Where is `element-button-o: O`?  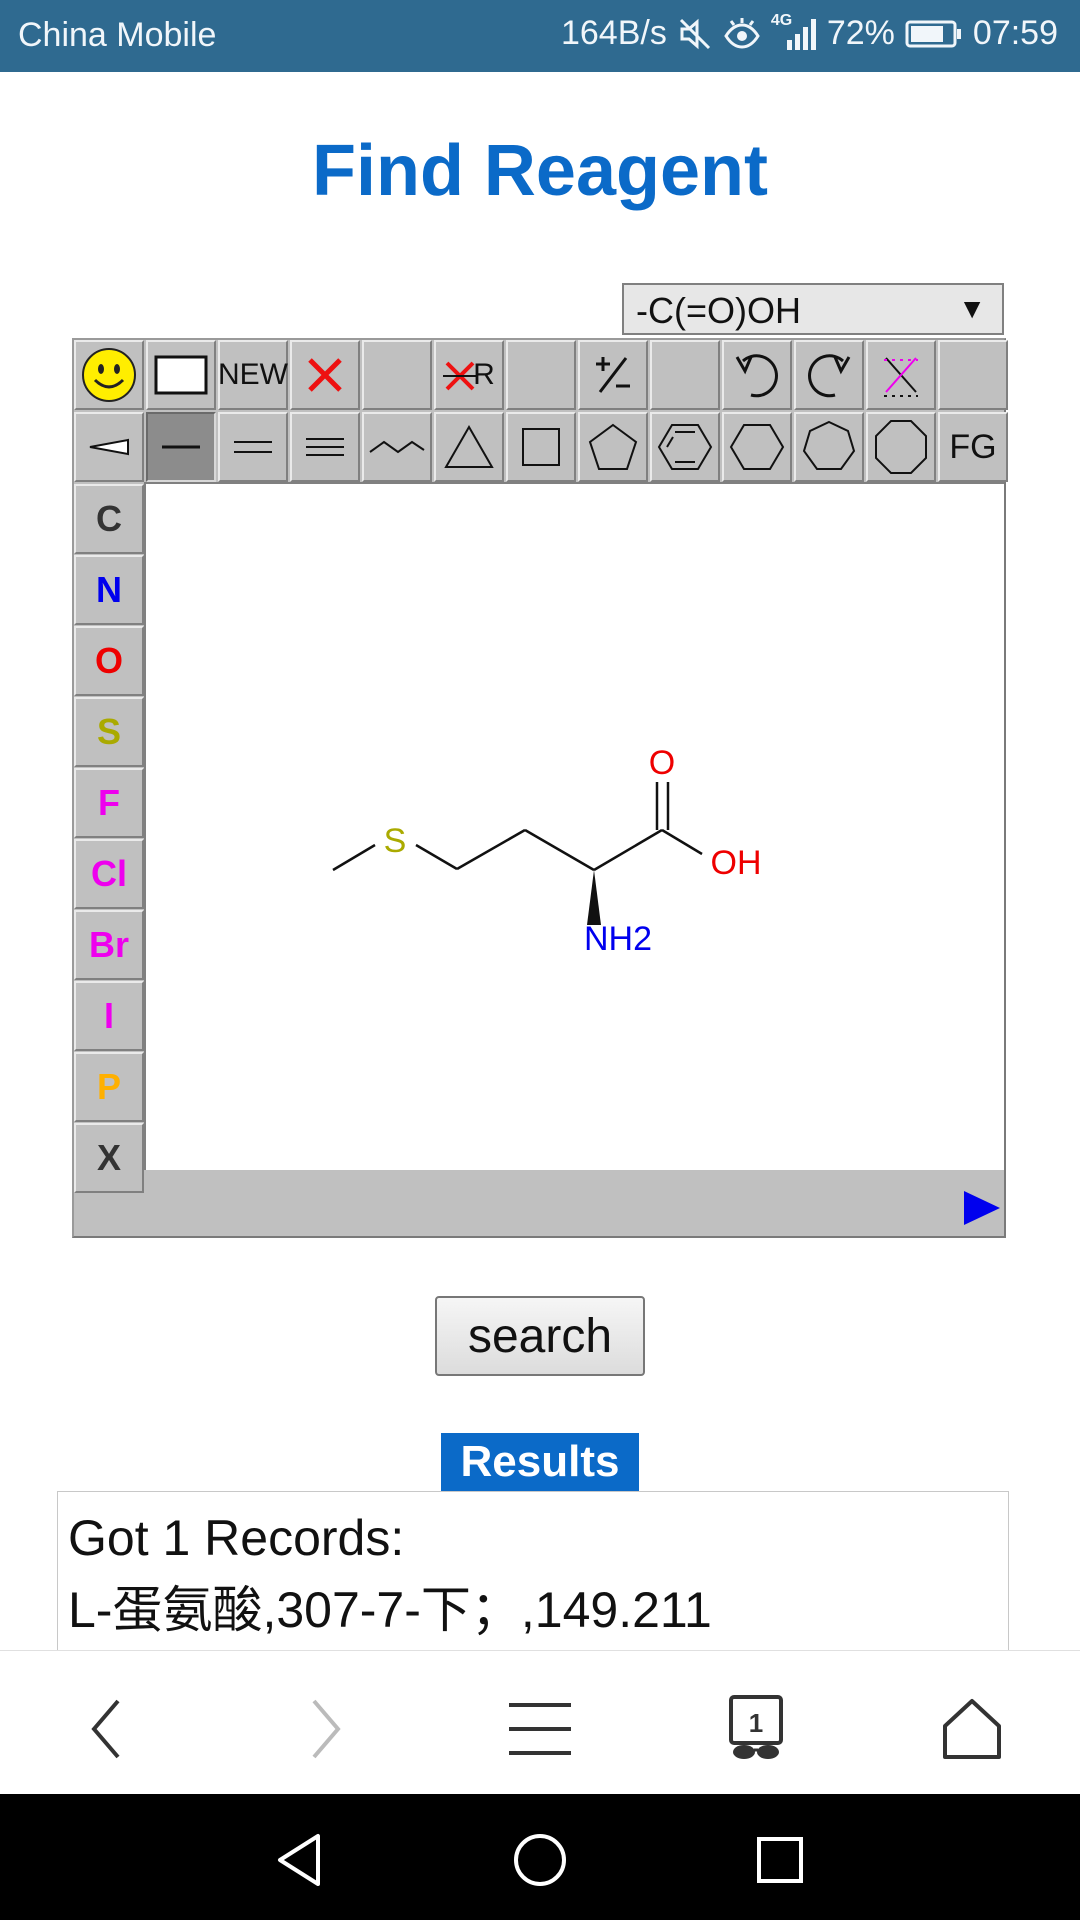 element-button-o: O is located at coordinates (109, 661).